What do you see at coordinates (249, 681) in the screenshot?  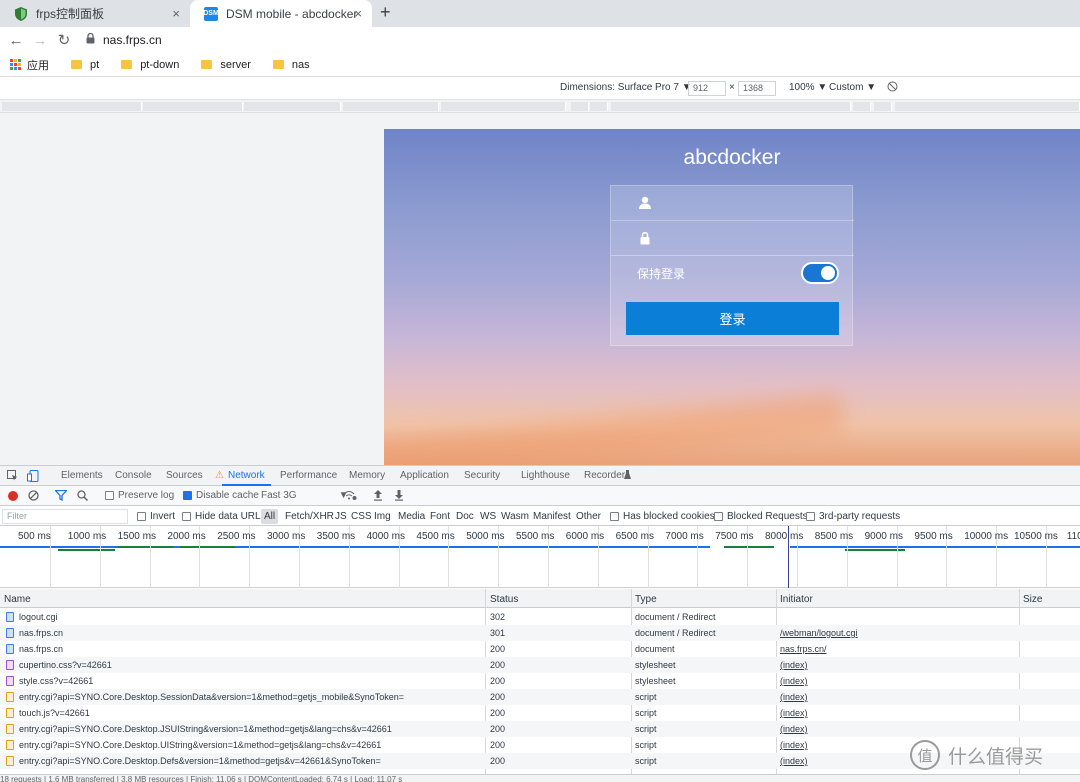 I see `request-name: style.css?v=42661` at bounding box center [249, 681].